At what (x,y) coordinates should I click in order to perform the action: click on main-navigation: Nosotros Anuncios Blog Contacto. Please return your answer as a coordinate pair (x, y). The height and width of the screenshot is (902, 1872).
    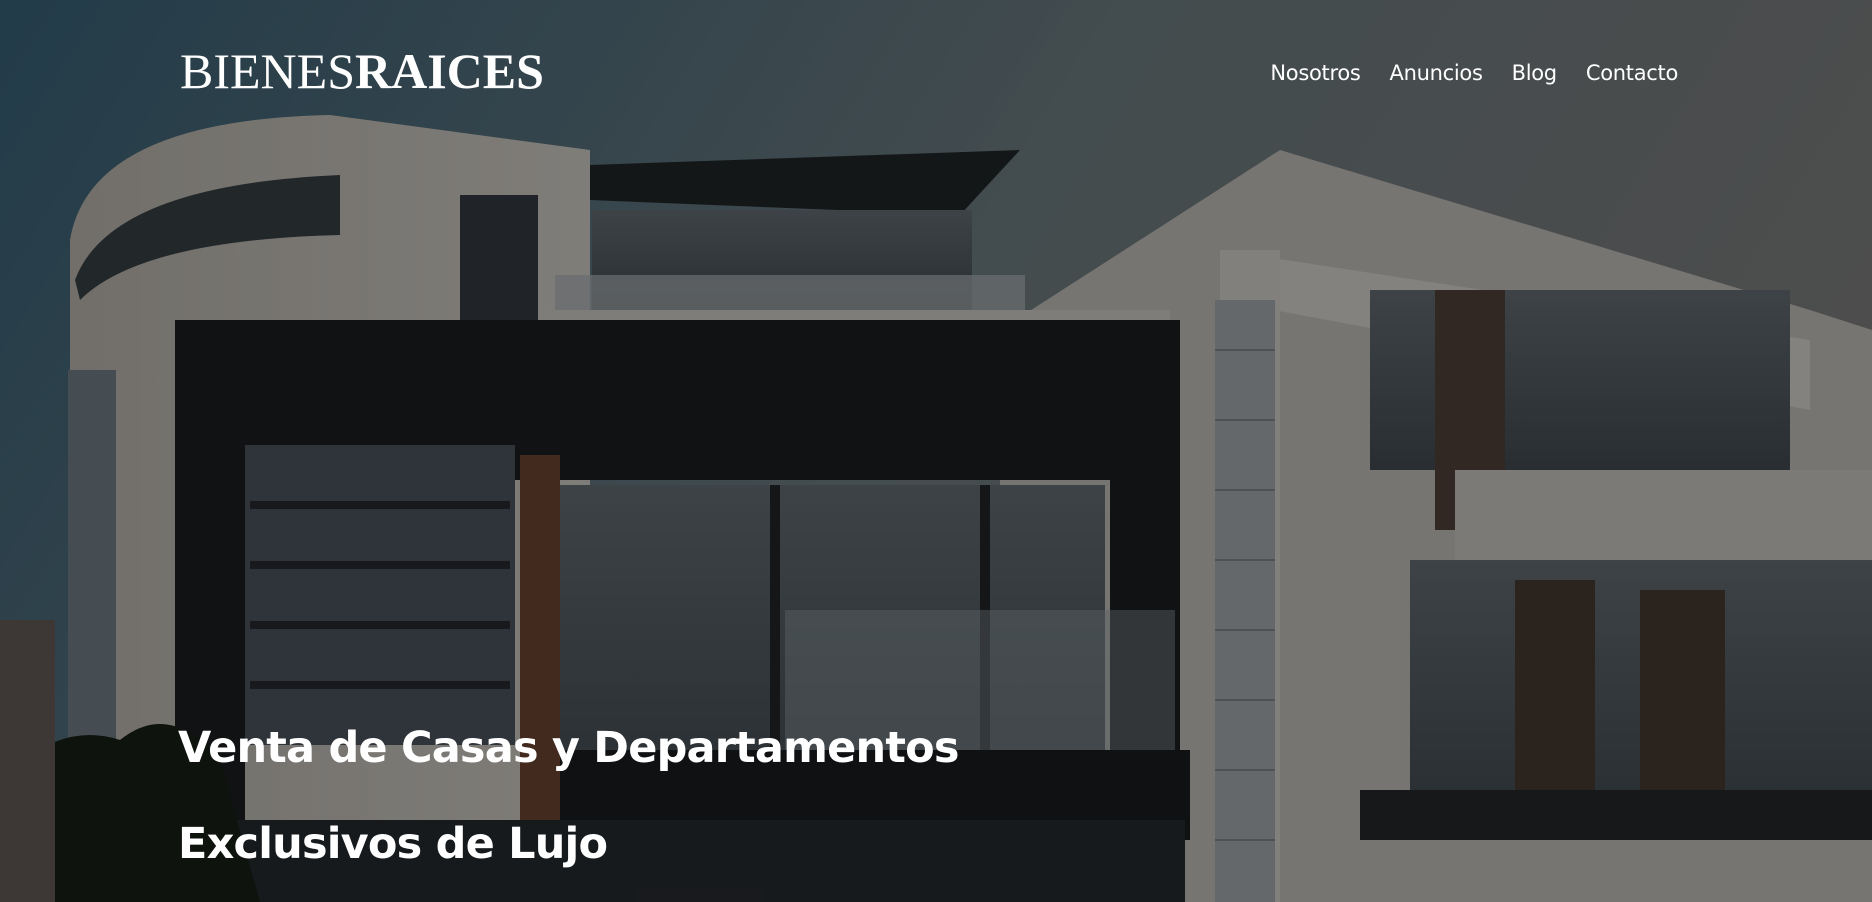
    Looking at the image, I should click on (1474, 73).